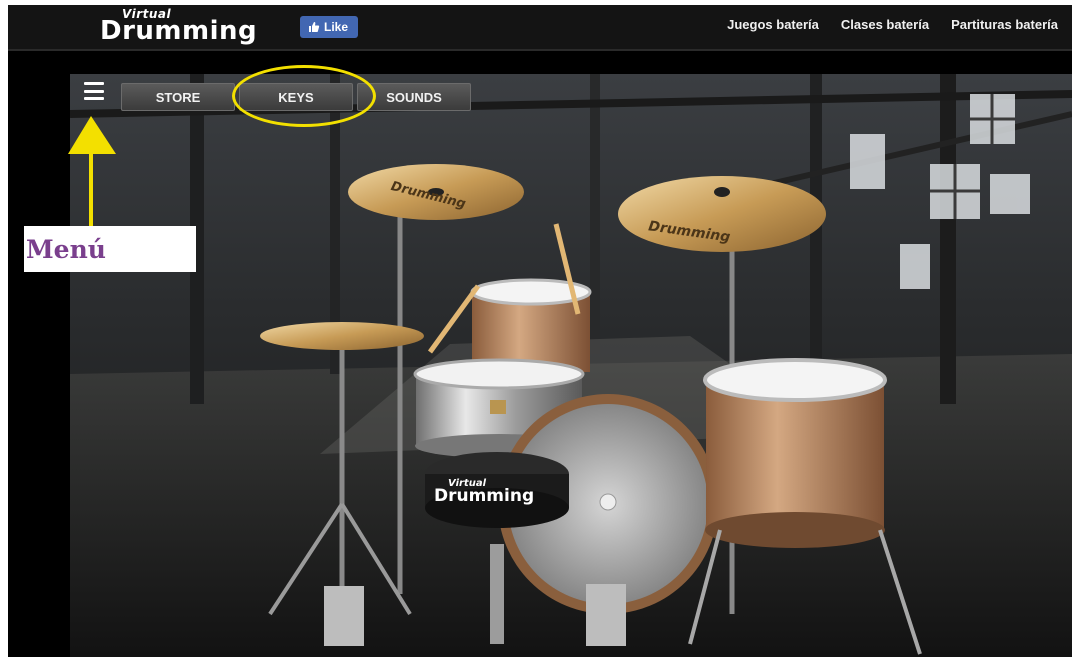 This screenshot has width=1076, height=661. I want to click on facebook-like-button: Like, so click(329, 27).